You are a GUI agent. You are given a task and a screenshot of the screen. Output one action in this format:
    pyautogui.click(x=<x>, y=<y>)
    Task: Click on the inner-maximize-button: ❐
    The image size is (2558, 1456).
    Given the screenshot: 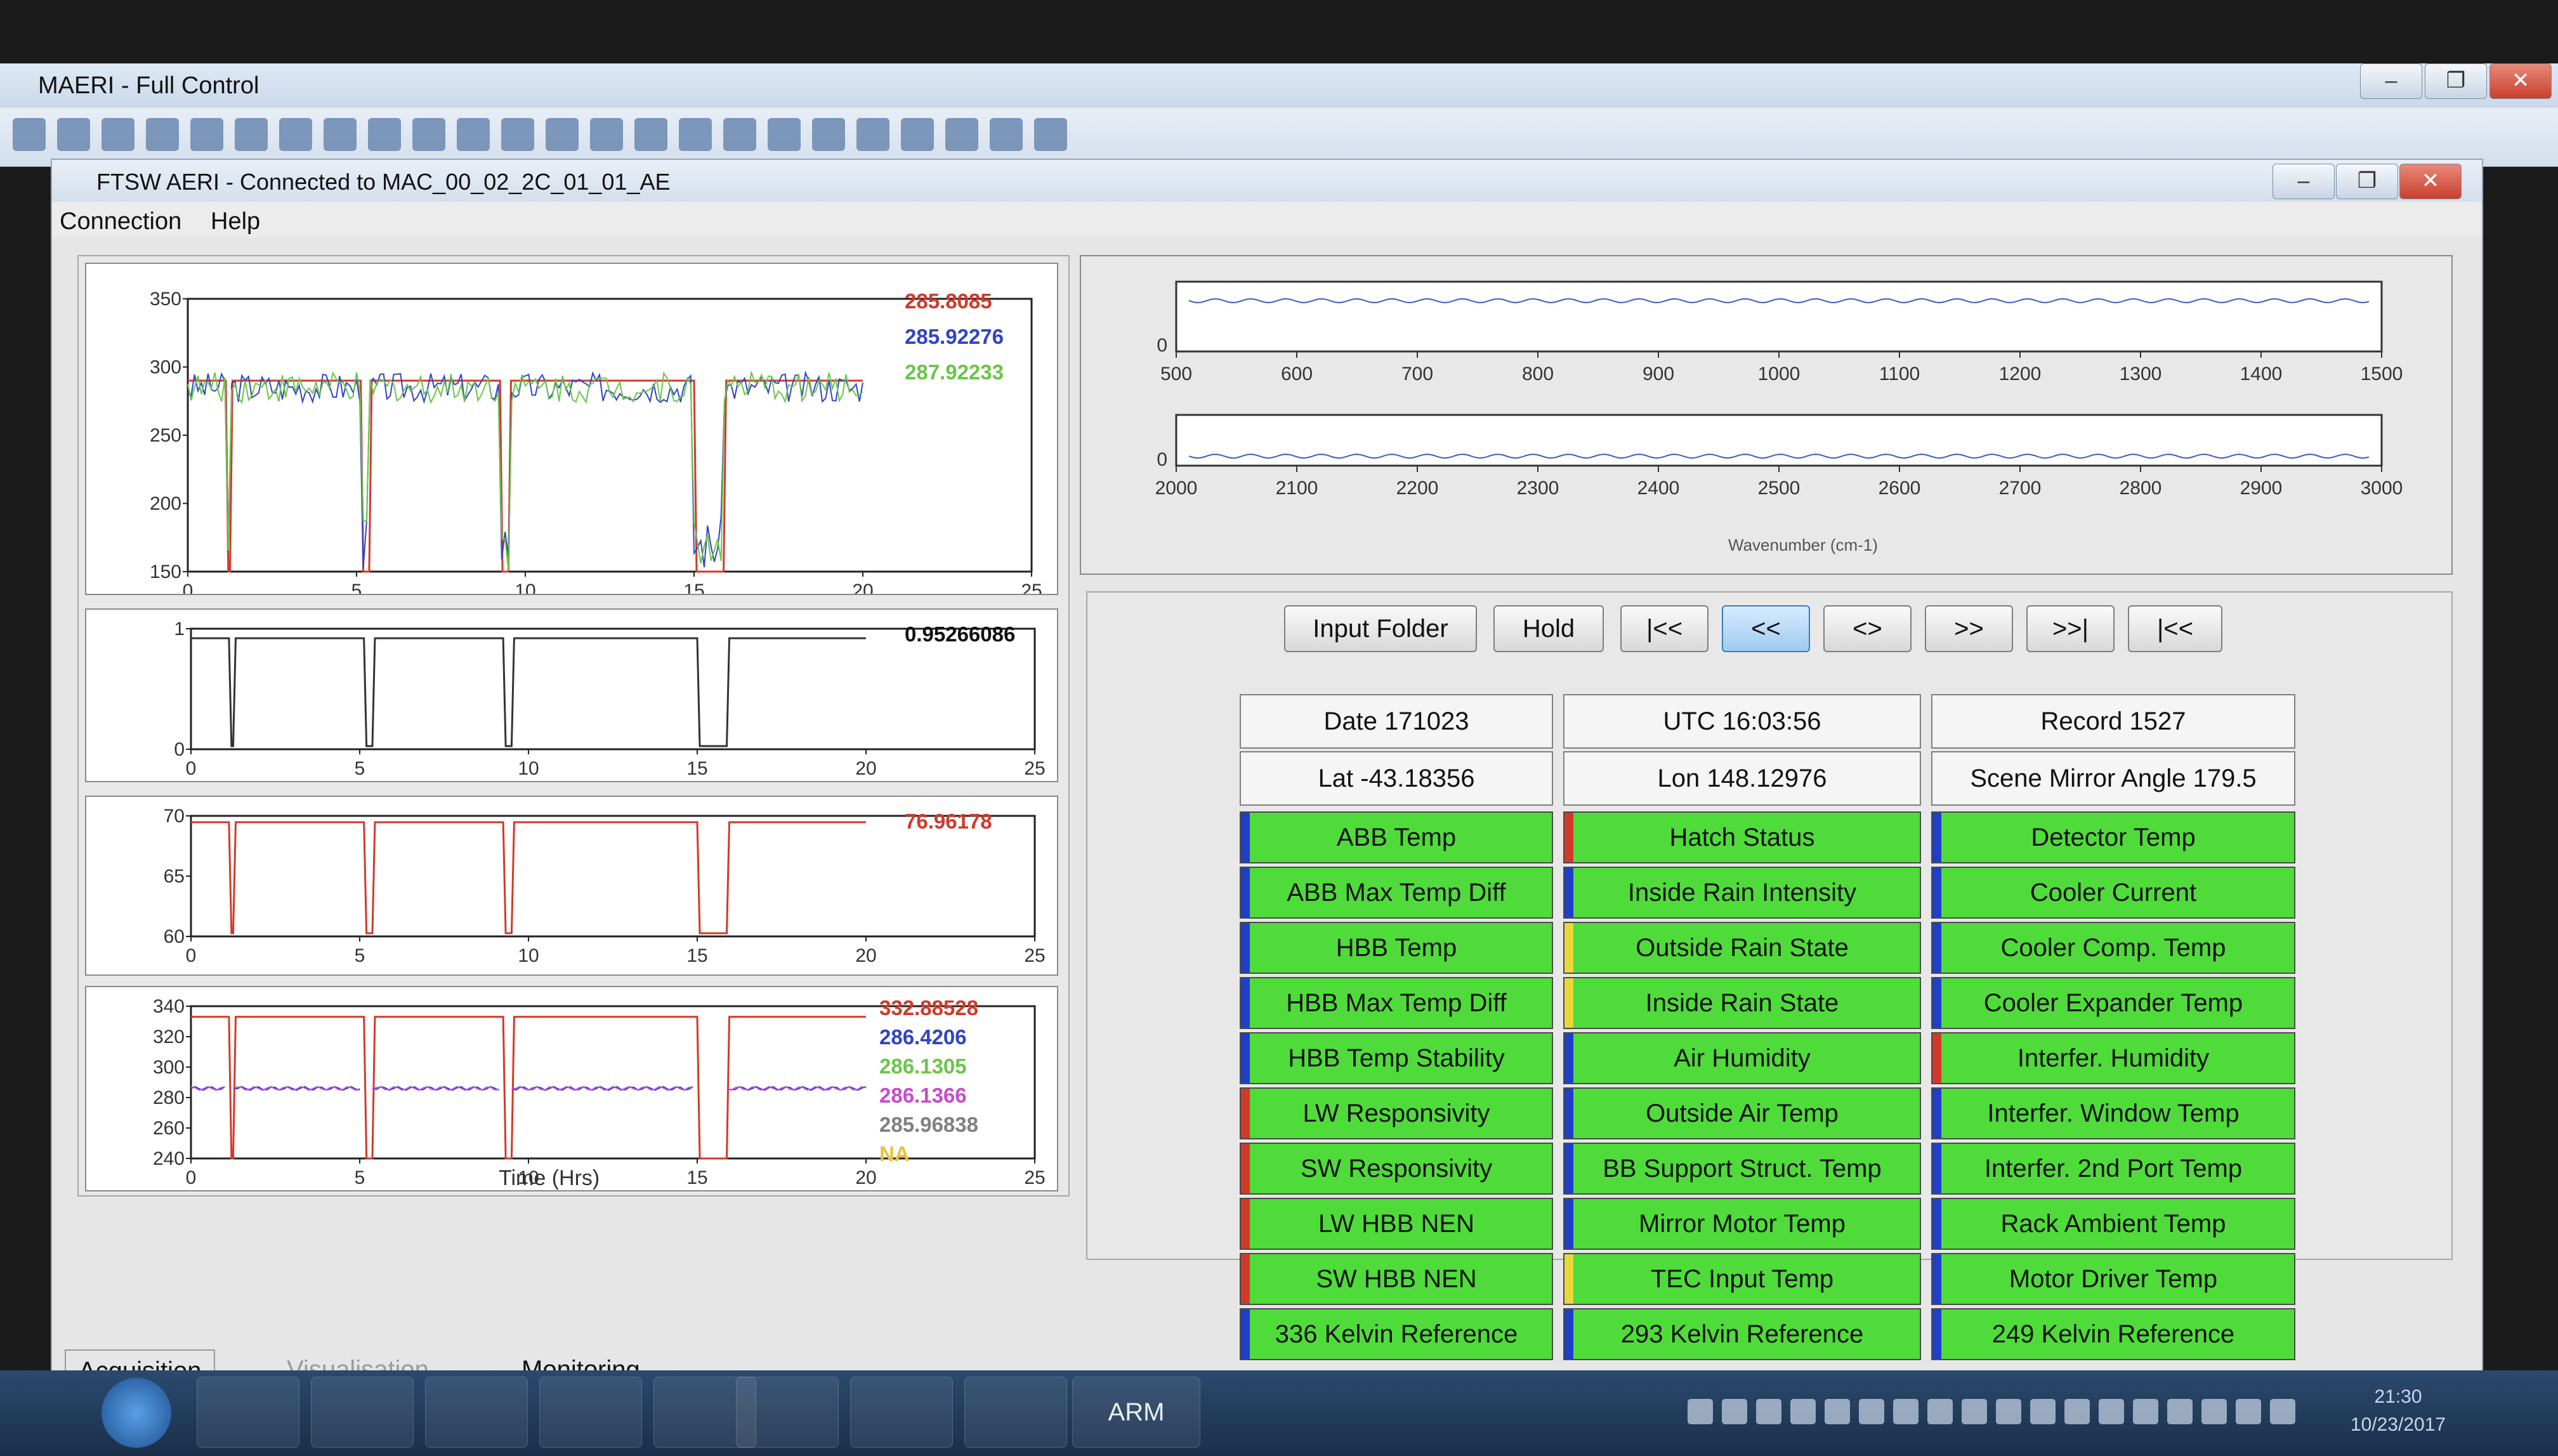 What is the action you would take?
    pyautogui.click(x=2367, y=181)
    